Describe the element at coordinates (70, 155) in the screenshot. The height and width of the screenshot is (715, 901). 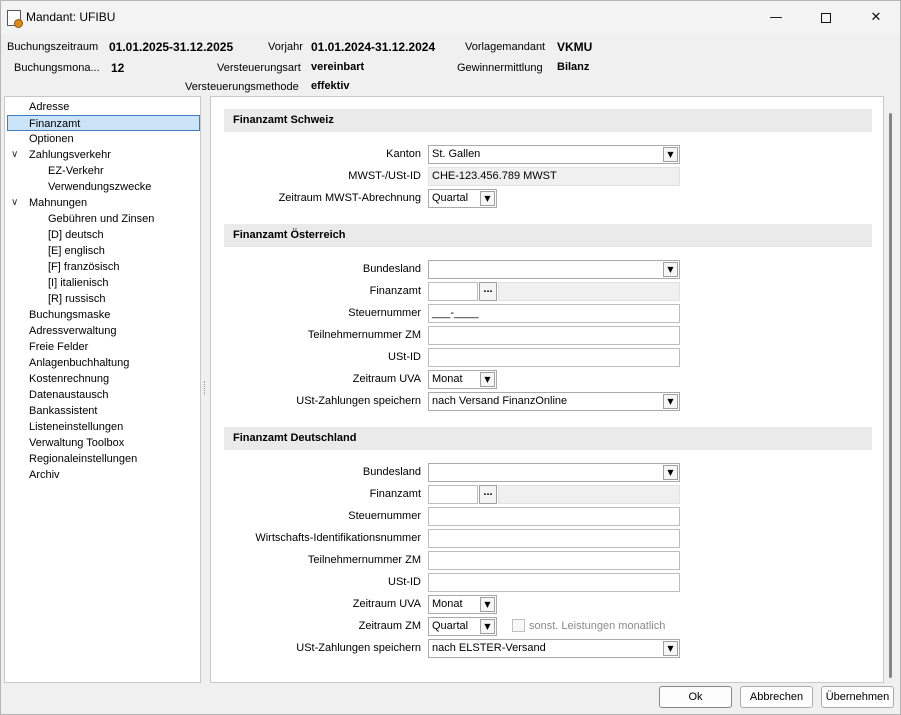
I see `tree-item-zahlungsverkehr: Zahlungsverkehr` at that location.